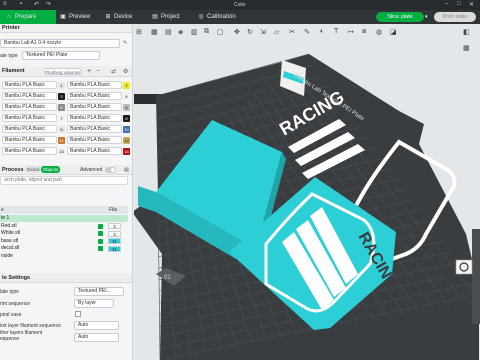 The width and height of the screenshot is (480, 360). What do you see at coordinates (98, 71) in the screenshot?
I see `remove-icon: −` at bounding box center [98, 71].